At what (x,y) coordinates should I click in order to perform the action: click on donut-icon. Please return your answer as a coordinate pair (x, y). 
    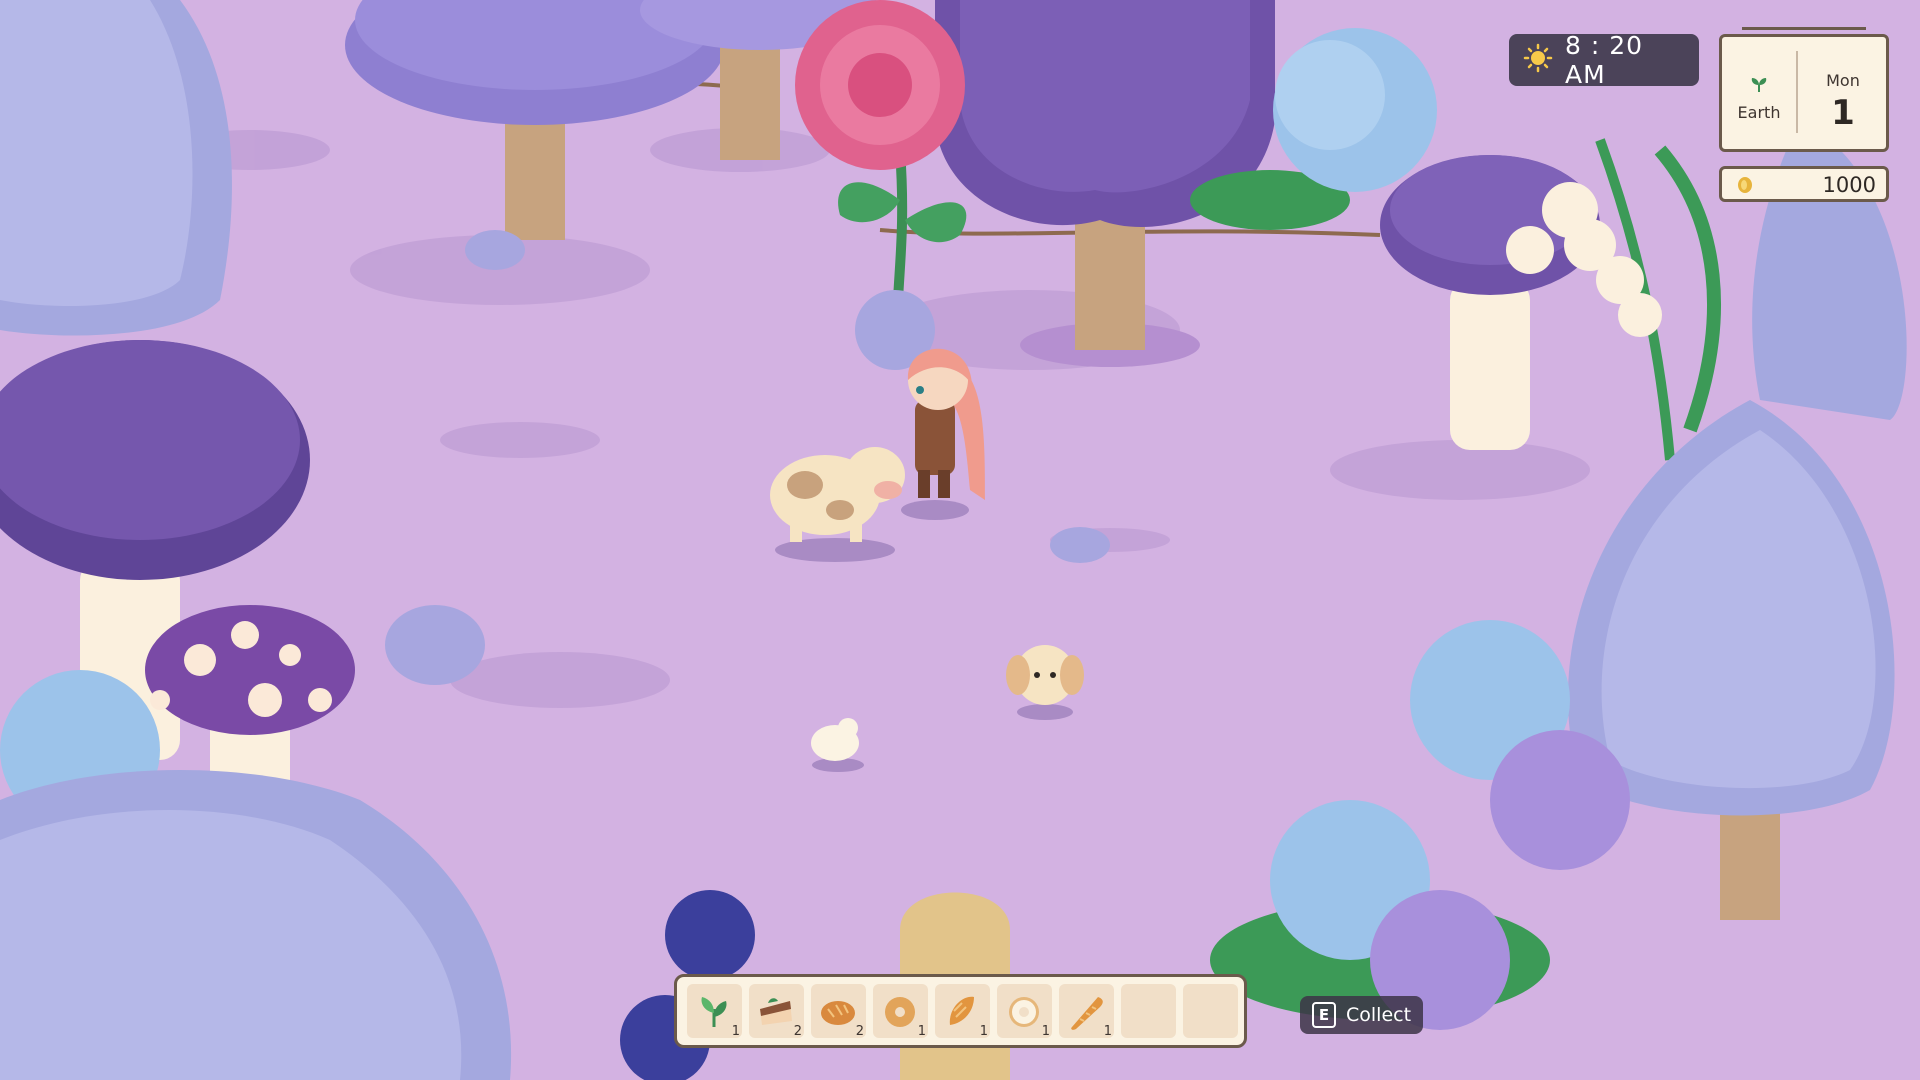
    Looking at the image, I should click on (1024, 1012).